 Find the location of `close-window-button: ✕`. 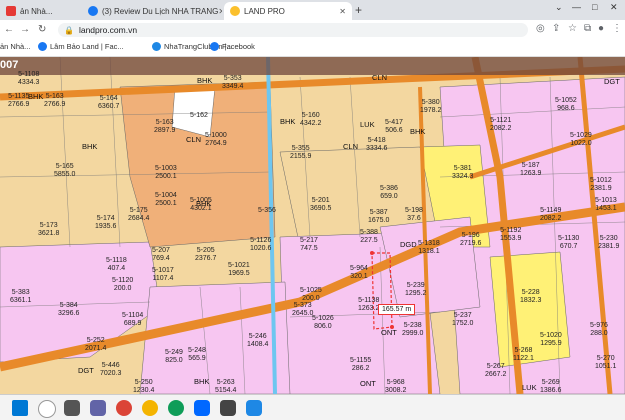

close-window-button: ✕ is located at coordinates (614, 7).